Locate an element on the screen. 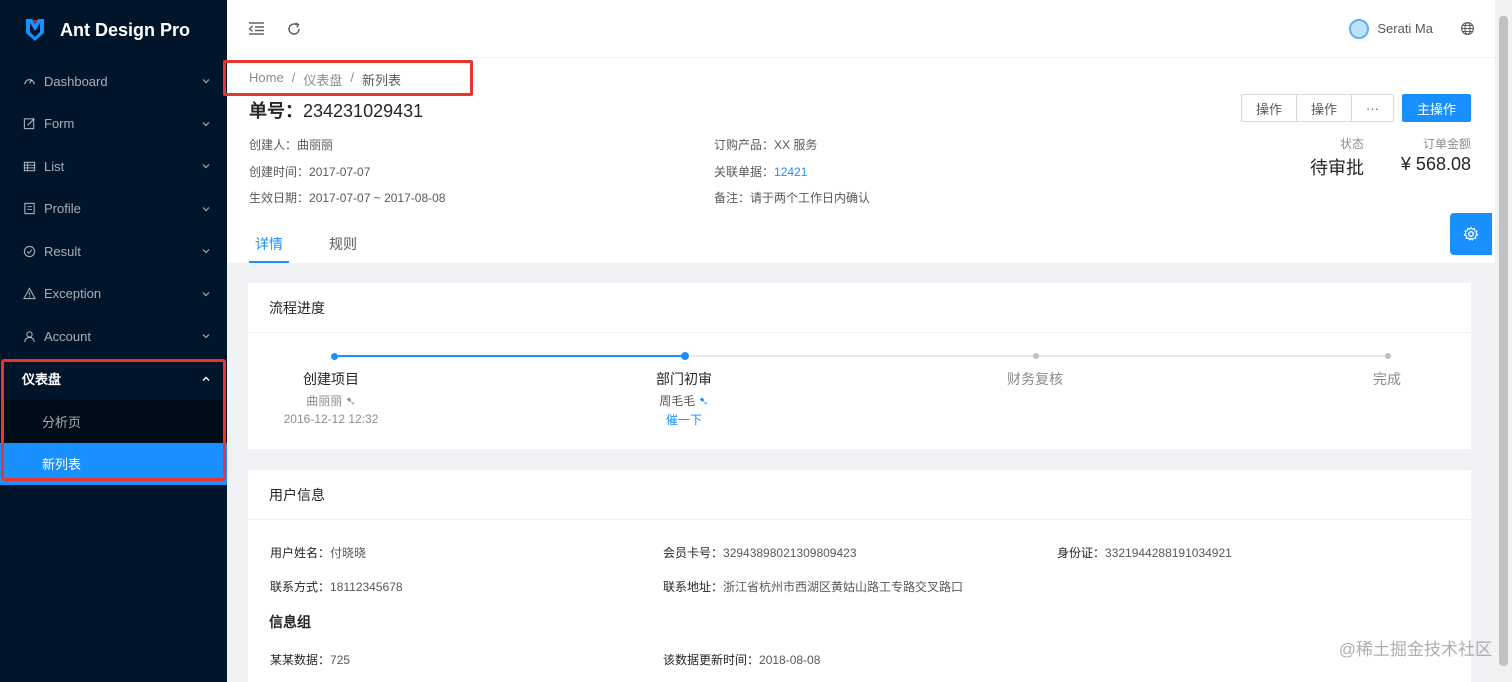  step-1: 创建项目 曲丽丽 ➷ 2016-12-12 12:32 is located at coordinates (331, 397).